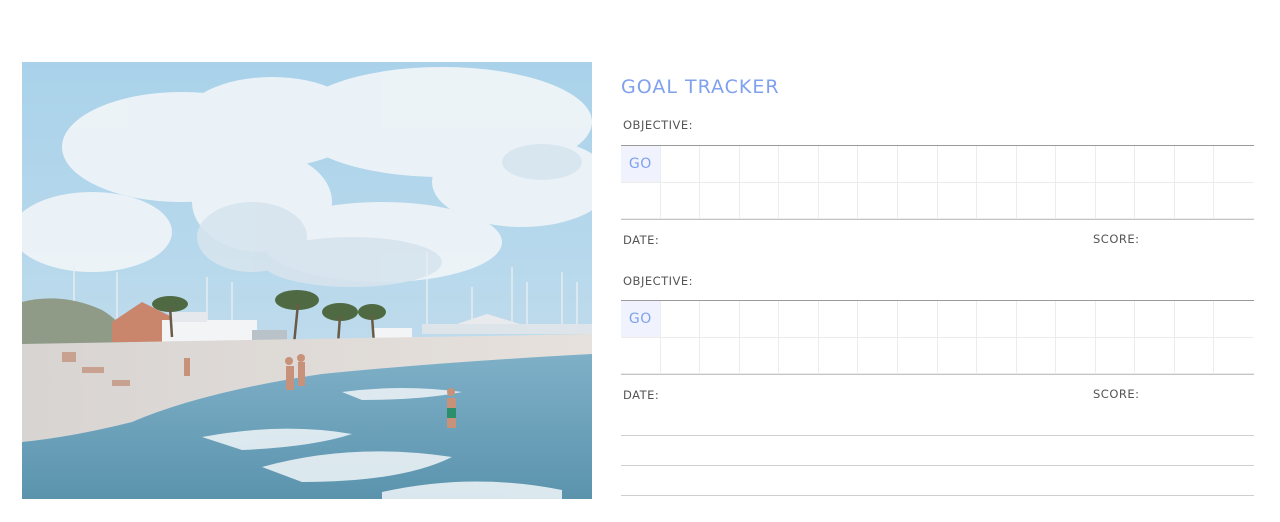 The width and height of the screenshot is (1280, 522). Describe the element at coordinates (1116, 239) in the screenshot. I see `score-label-1: SCORE:` at that location.